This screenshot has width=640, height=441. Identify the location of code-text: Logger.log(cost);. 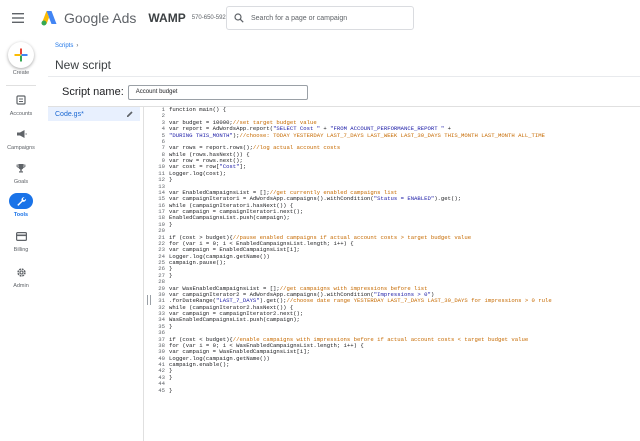
(198, 173).